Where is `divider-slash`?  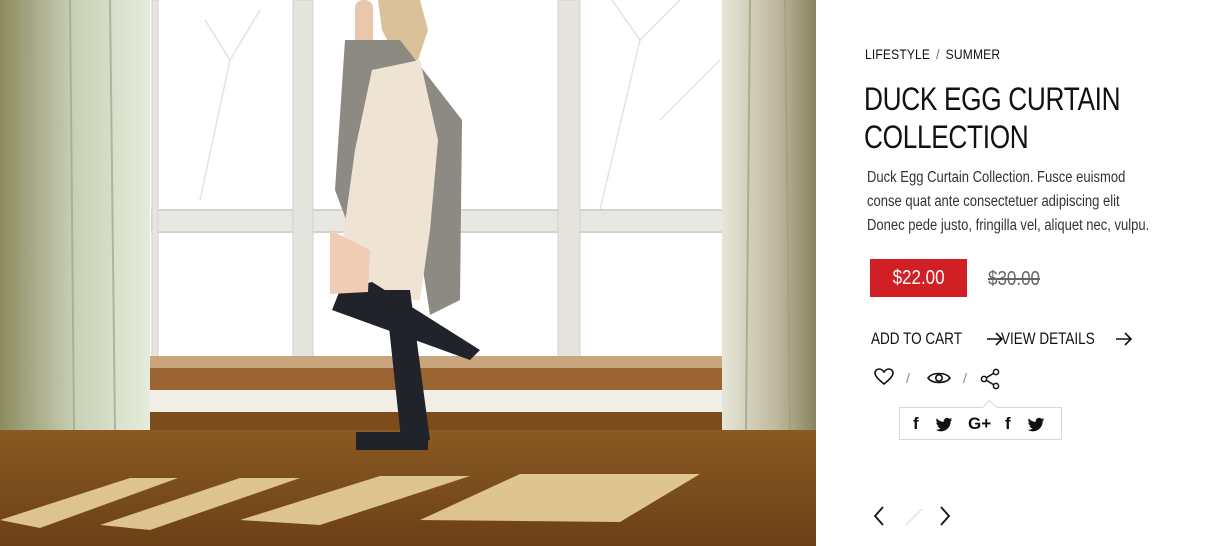
divider-slash is located at coordinates (914, 517).